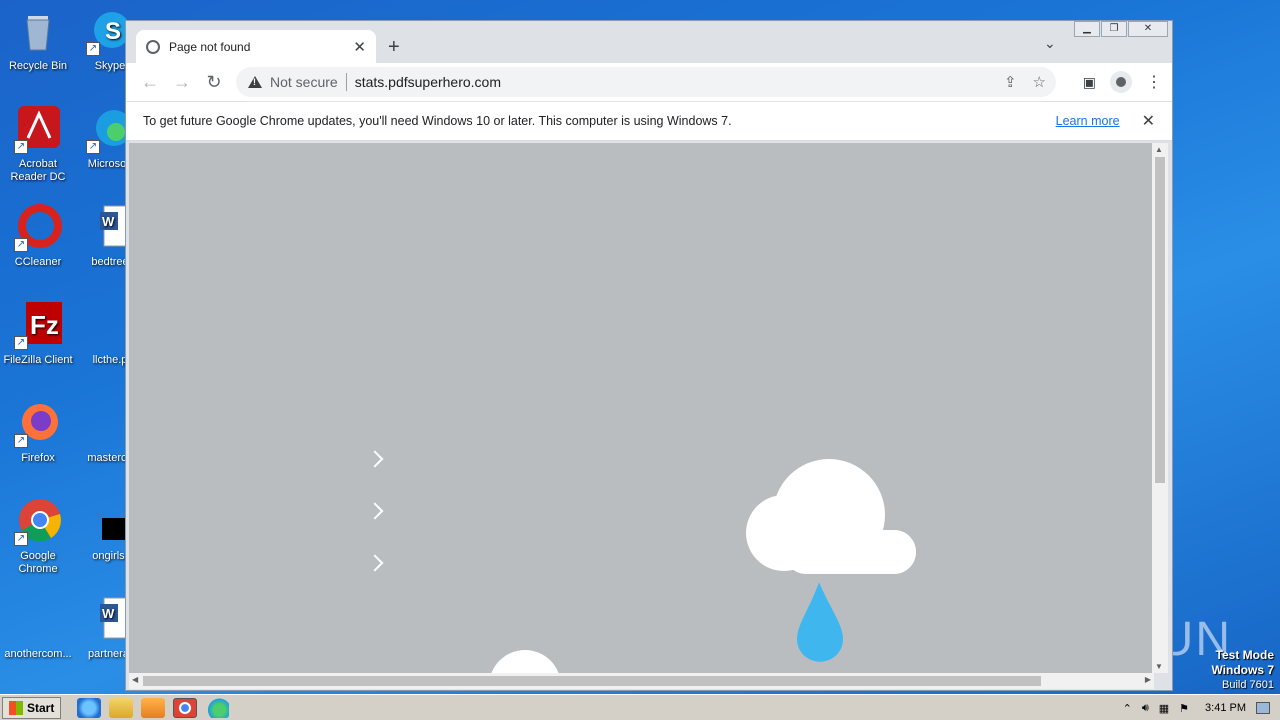 This screenshot has height=720, width=1280. Describe the element at coordinates (525, 661) in the screenshot. I see `cloud-partial-illustration` at that location.